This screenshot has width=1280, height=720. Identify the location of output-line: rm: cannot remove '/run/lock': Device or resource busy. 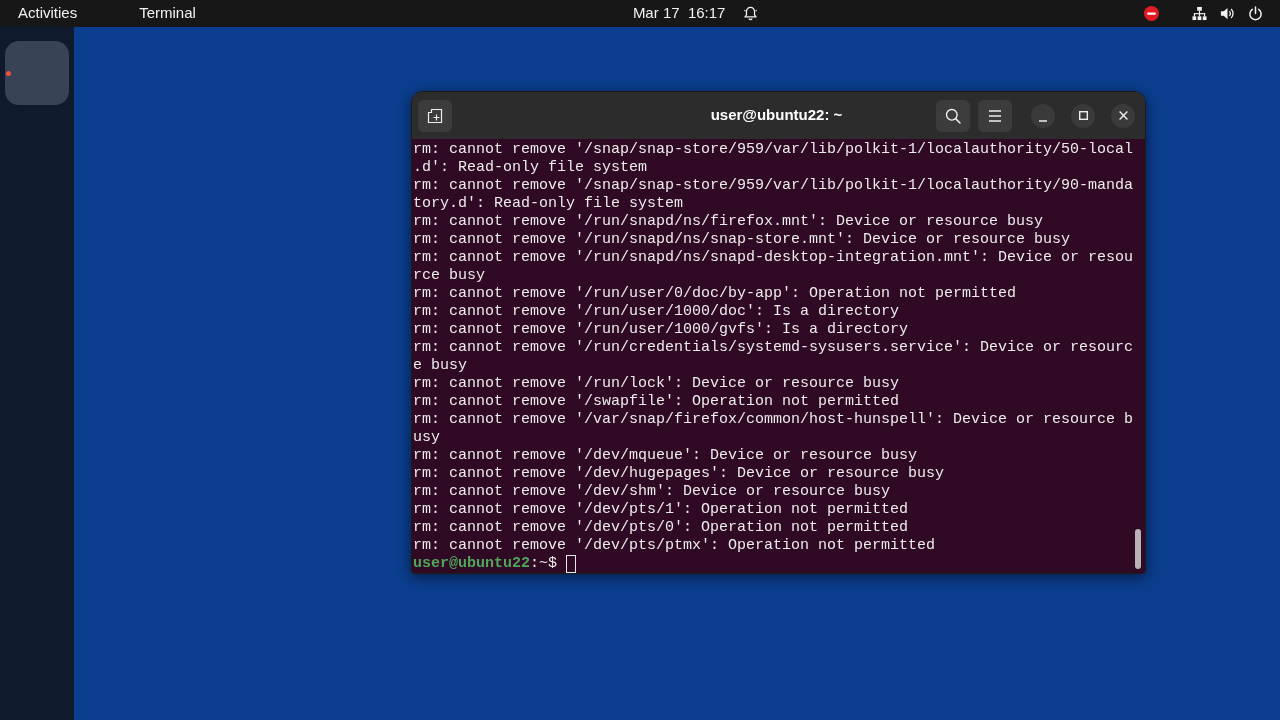
(656, 384).